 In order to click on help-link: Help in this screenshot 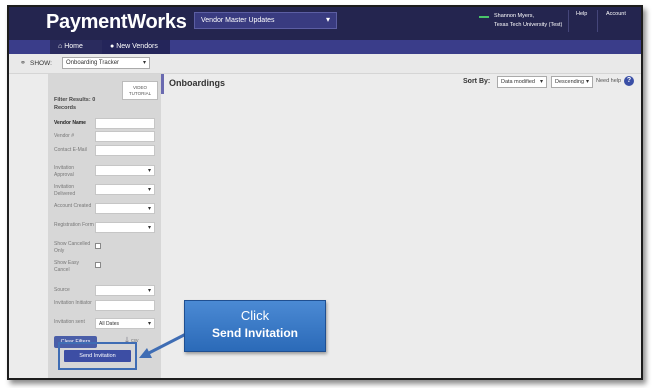, I will do `click(581, 14)`.